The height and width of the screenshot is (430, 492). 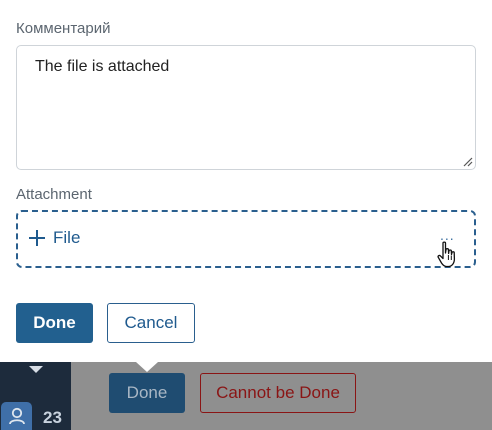 What do you see at coordinates (446, 254) in the screenshot?
I see `hand-cursor-icon` at bounding box center [446, 254].